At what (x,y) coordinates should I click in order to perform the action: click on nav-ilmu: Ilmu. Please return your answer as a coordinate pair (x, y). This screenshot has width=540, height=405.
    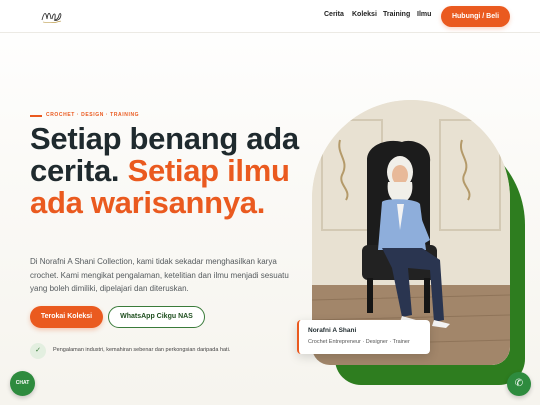
    Looking at the image, I should click on (424, 14).